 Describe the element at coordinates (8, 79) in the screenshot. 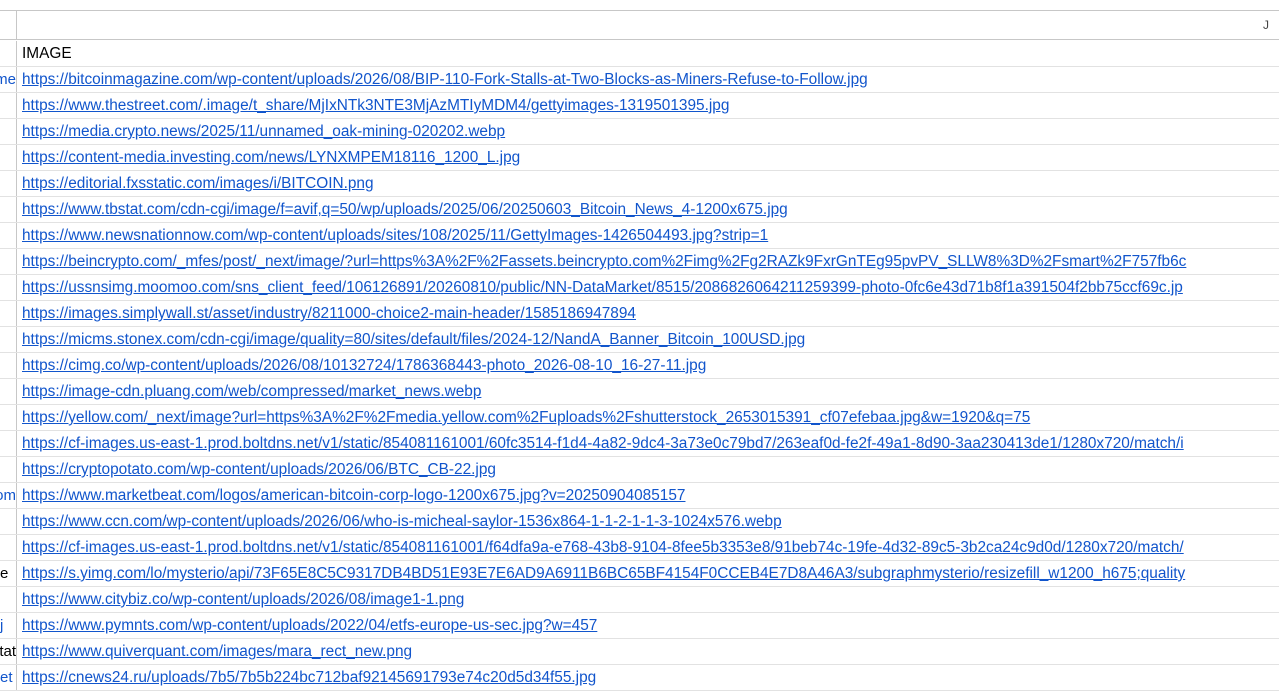

I see `left-cell: me` at that location.